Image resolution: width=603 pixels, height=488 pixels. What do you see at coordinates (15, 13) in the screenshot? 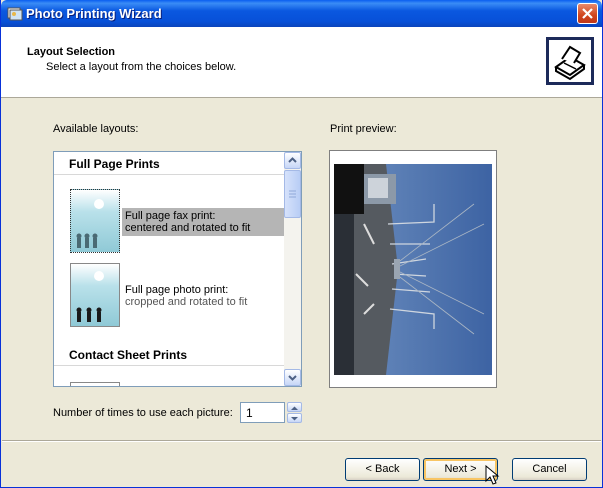
I see `photo-wizard-icon` at bounding box center [15, 13].